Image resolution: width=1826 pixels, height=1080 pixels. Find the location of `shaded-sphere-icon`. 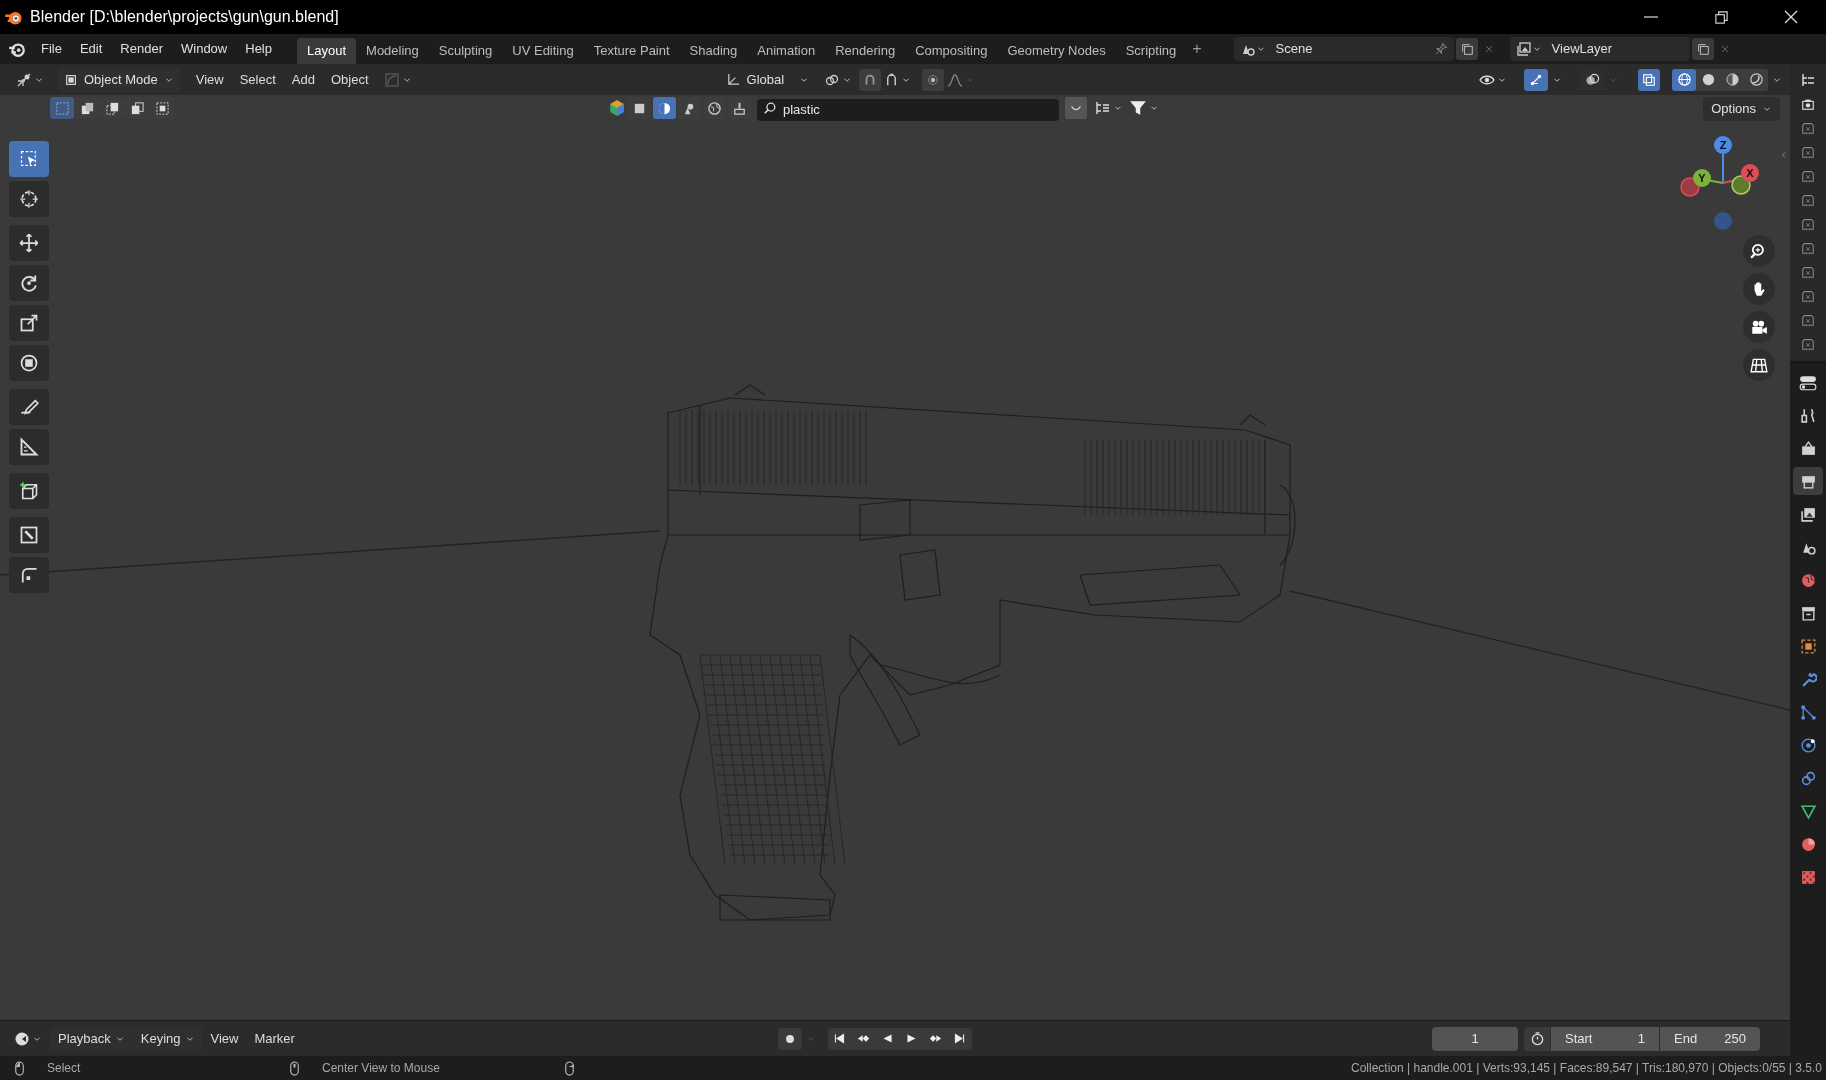

shaded-sphere-icon is located at coordinates (1756, 79).